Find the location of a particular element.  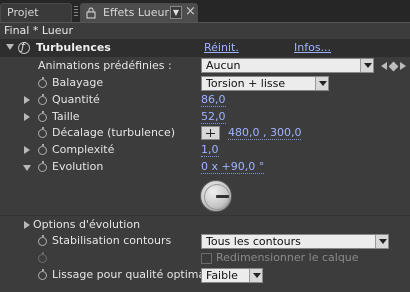

tab-projet: Projet is located at coordinates (36, 12).